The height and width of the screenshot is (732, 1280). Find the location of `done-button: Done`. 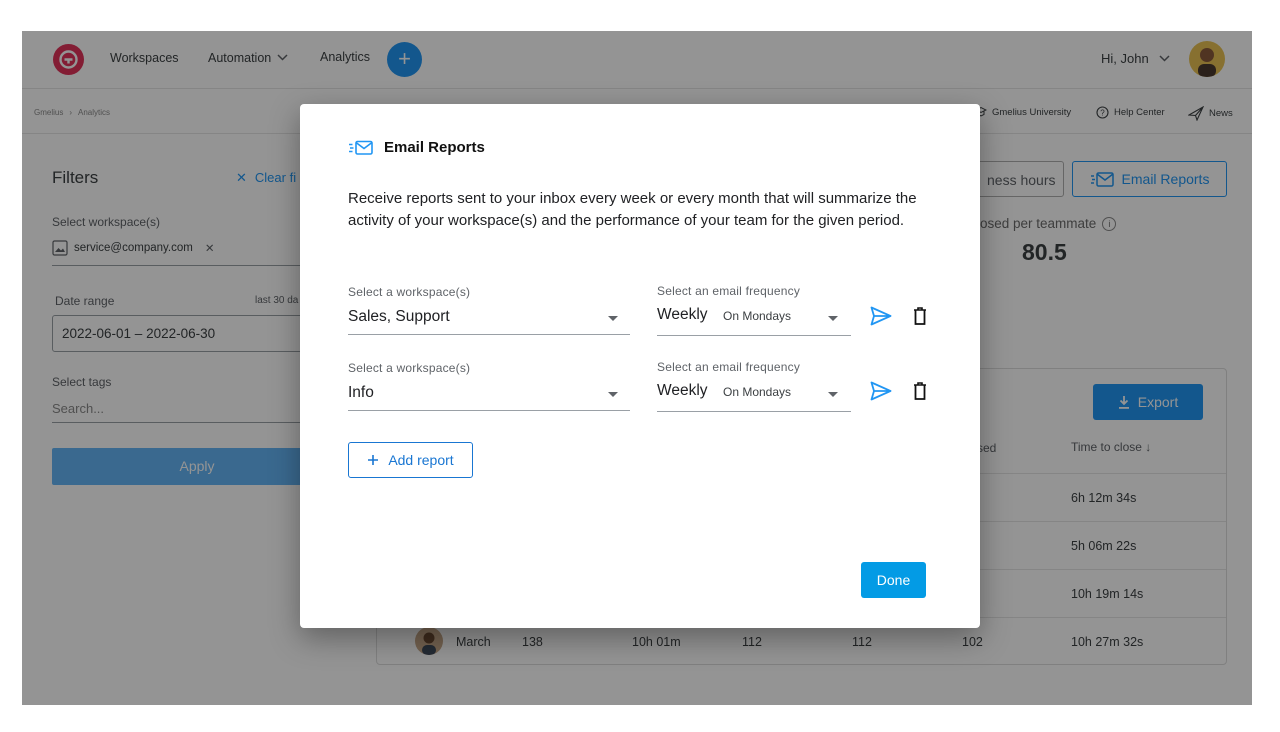

done-button: Done is located at coordinates (893, 580).